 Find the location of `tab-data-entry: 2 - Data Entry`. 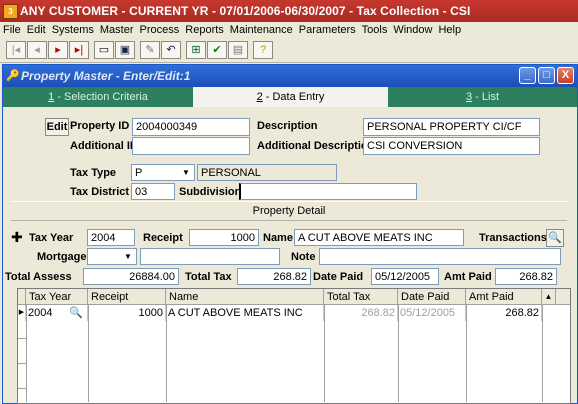

tab-data-entry: 2 - Data Entry is located at coordinates (290, 97).